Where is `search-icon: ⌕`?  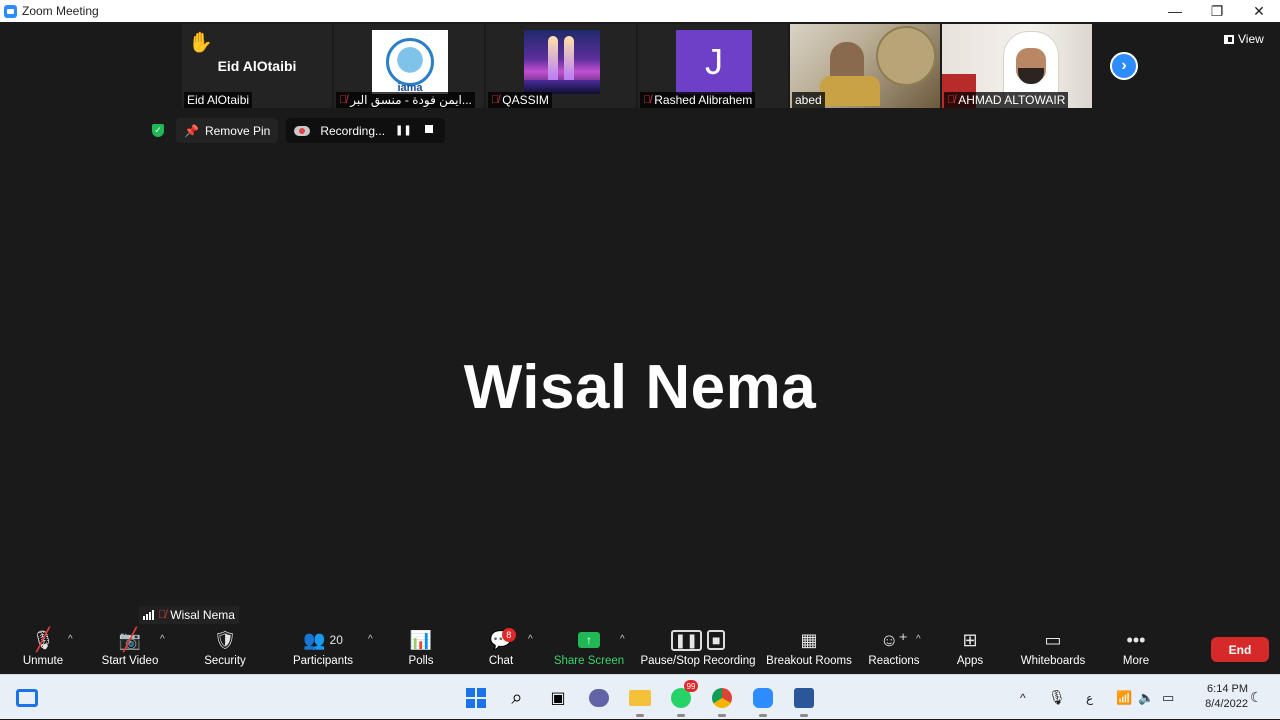
search-icon: ⌕ is located at coordinates (517, 698).